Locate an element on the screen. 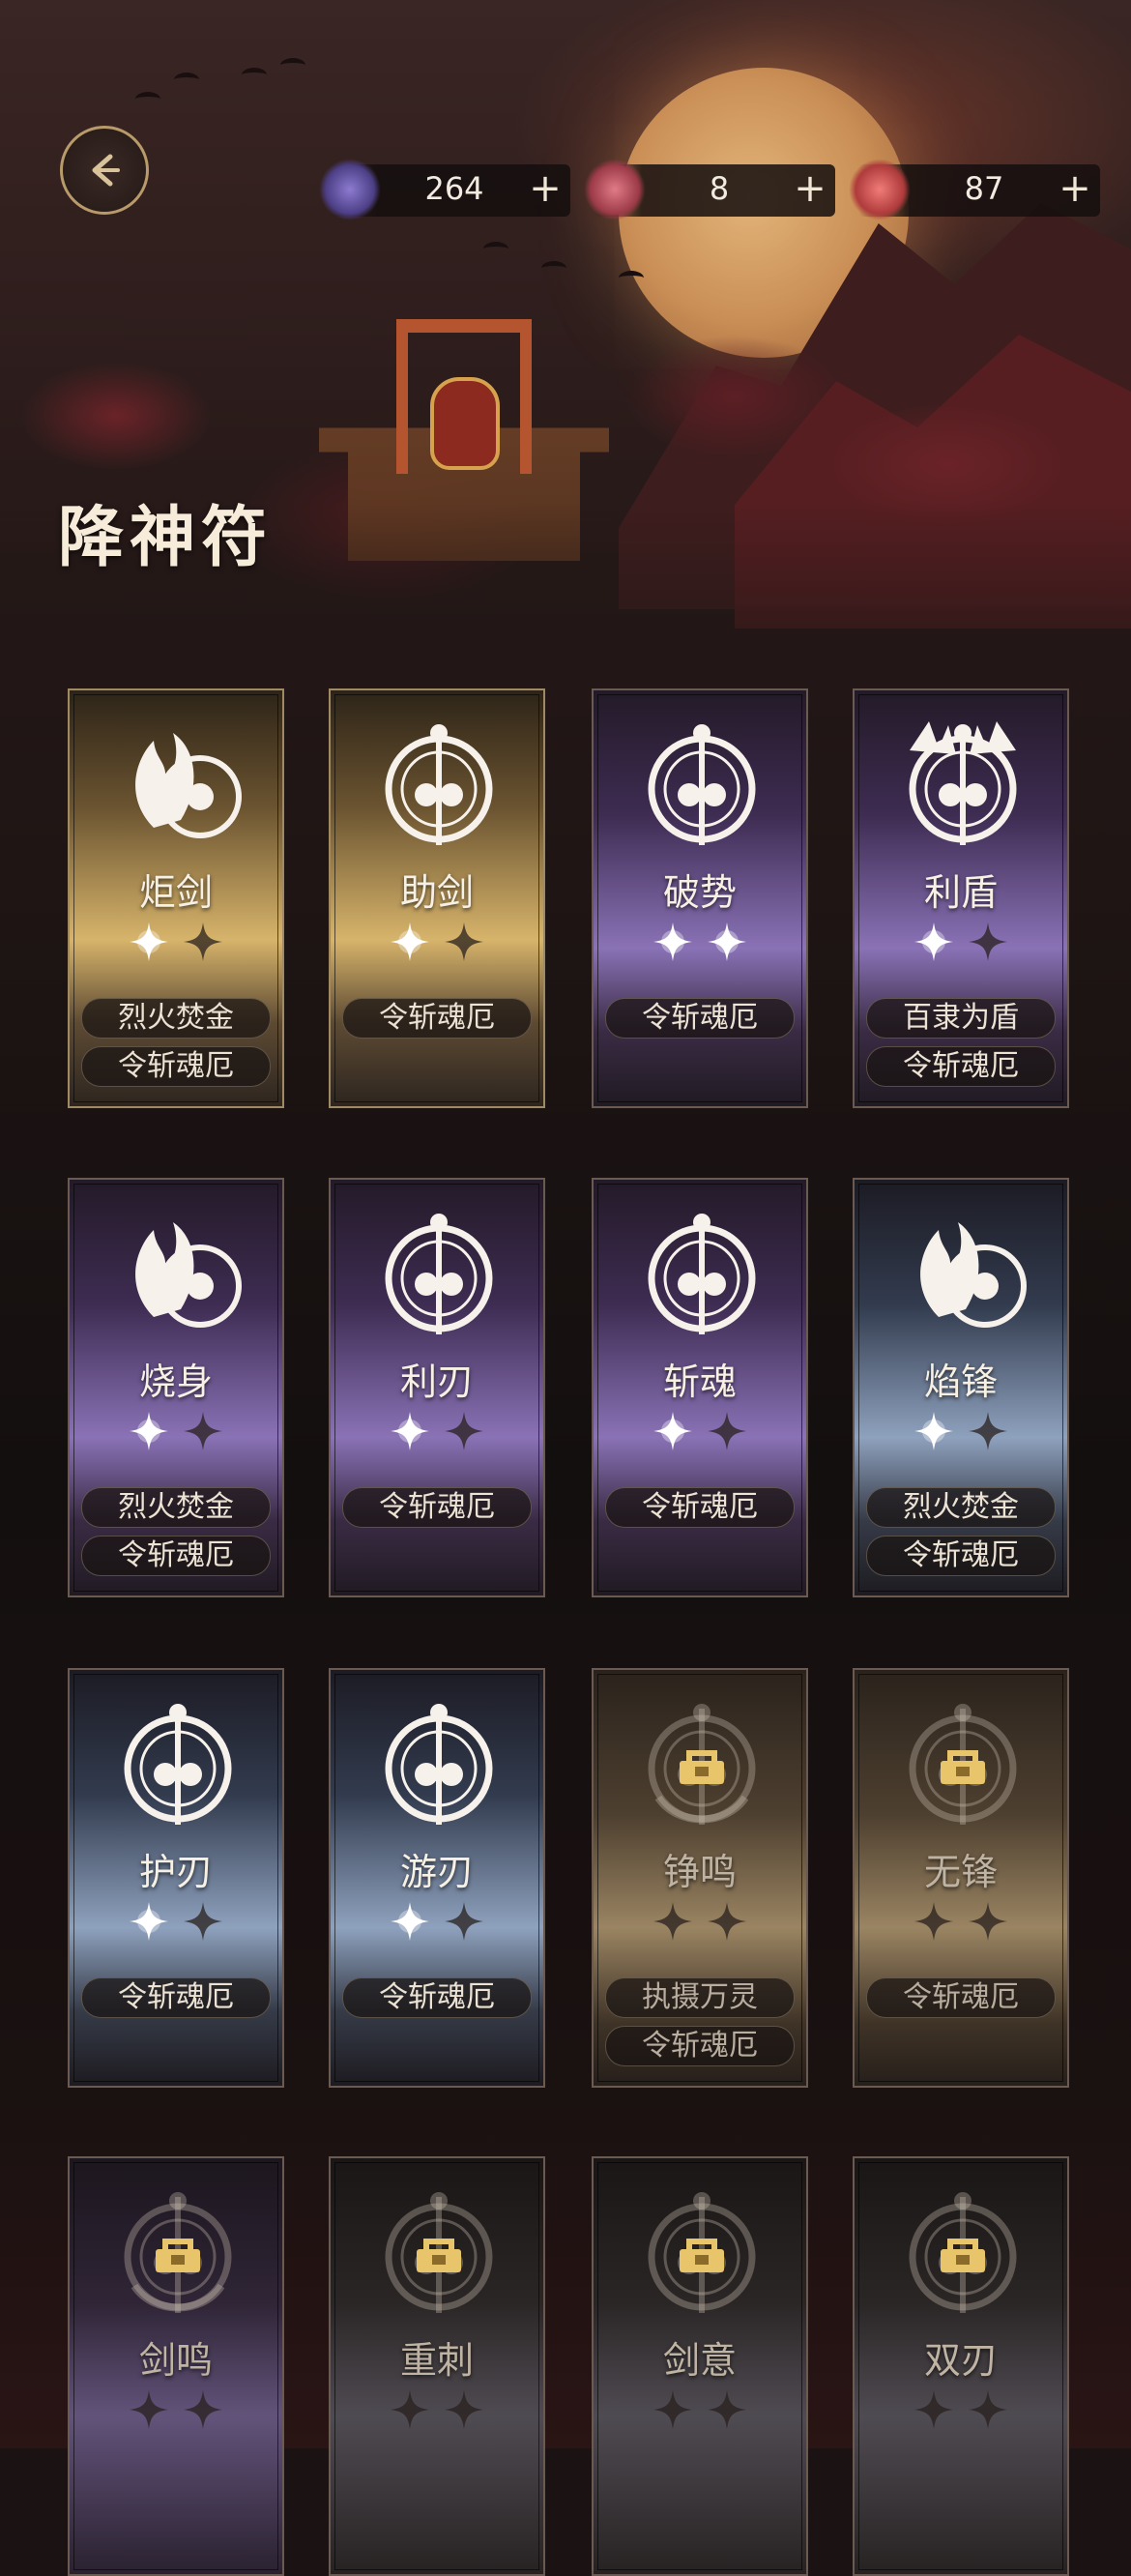 This screenshot has height=2576, width=1131. demon-circle-emblem-icon is located at coordinates (963, 783).